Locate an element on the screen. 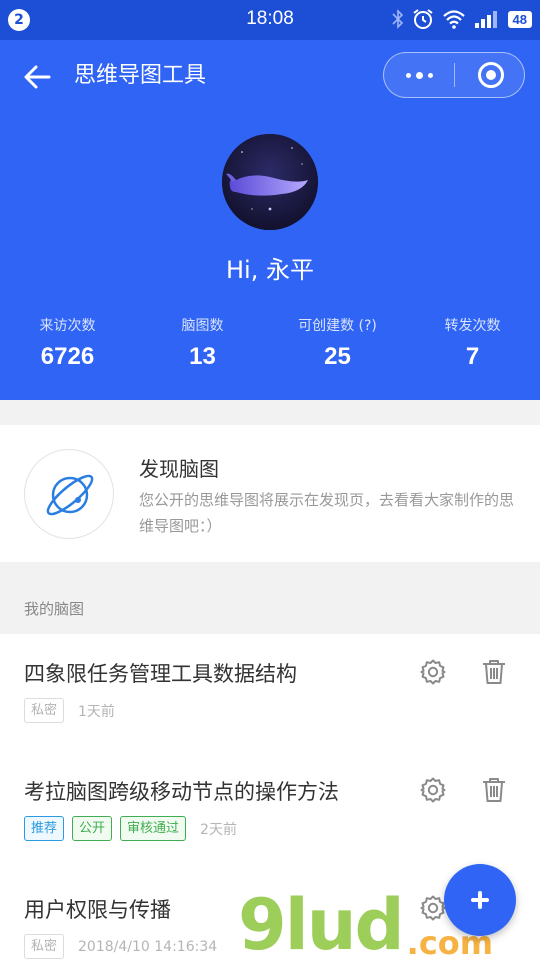 The height and width of the screenshot is (960, 540). battery-level: 48 is located at coordinates (519, 19).